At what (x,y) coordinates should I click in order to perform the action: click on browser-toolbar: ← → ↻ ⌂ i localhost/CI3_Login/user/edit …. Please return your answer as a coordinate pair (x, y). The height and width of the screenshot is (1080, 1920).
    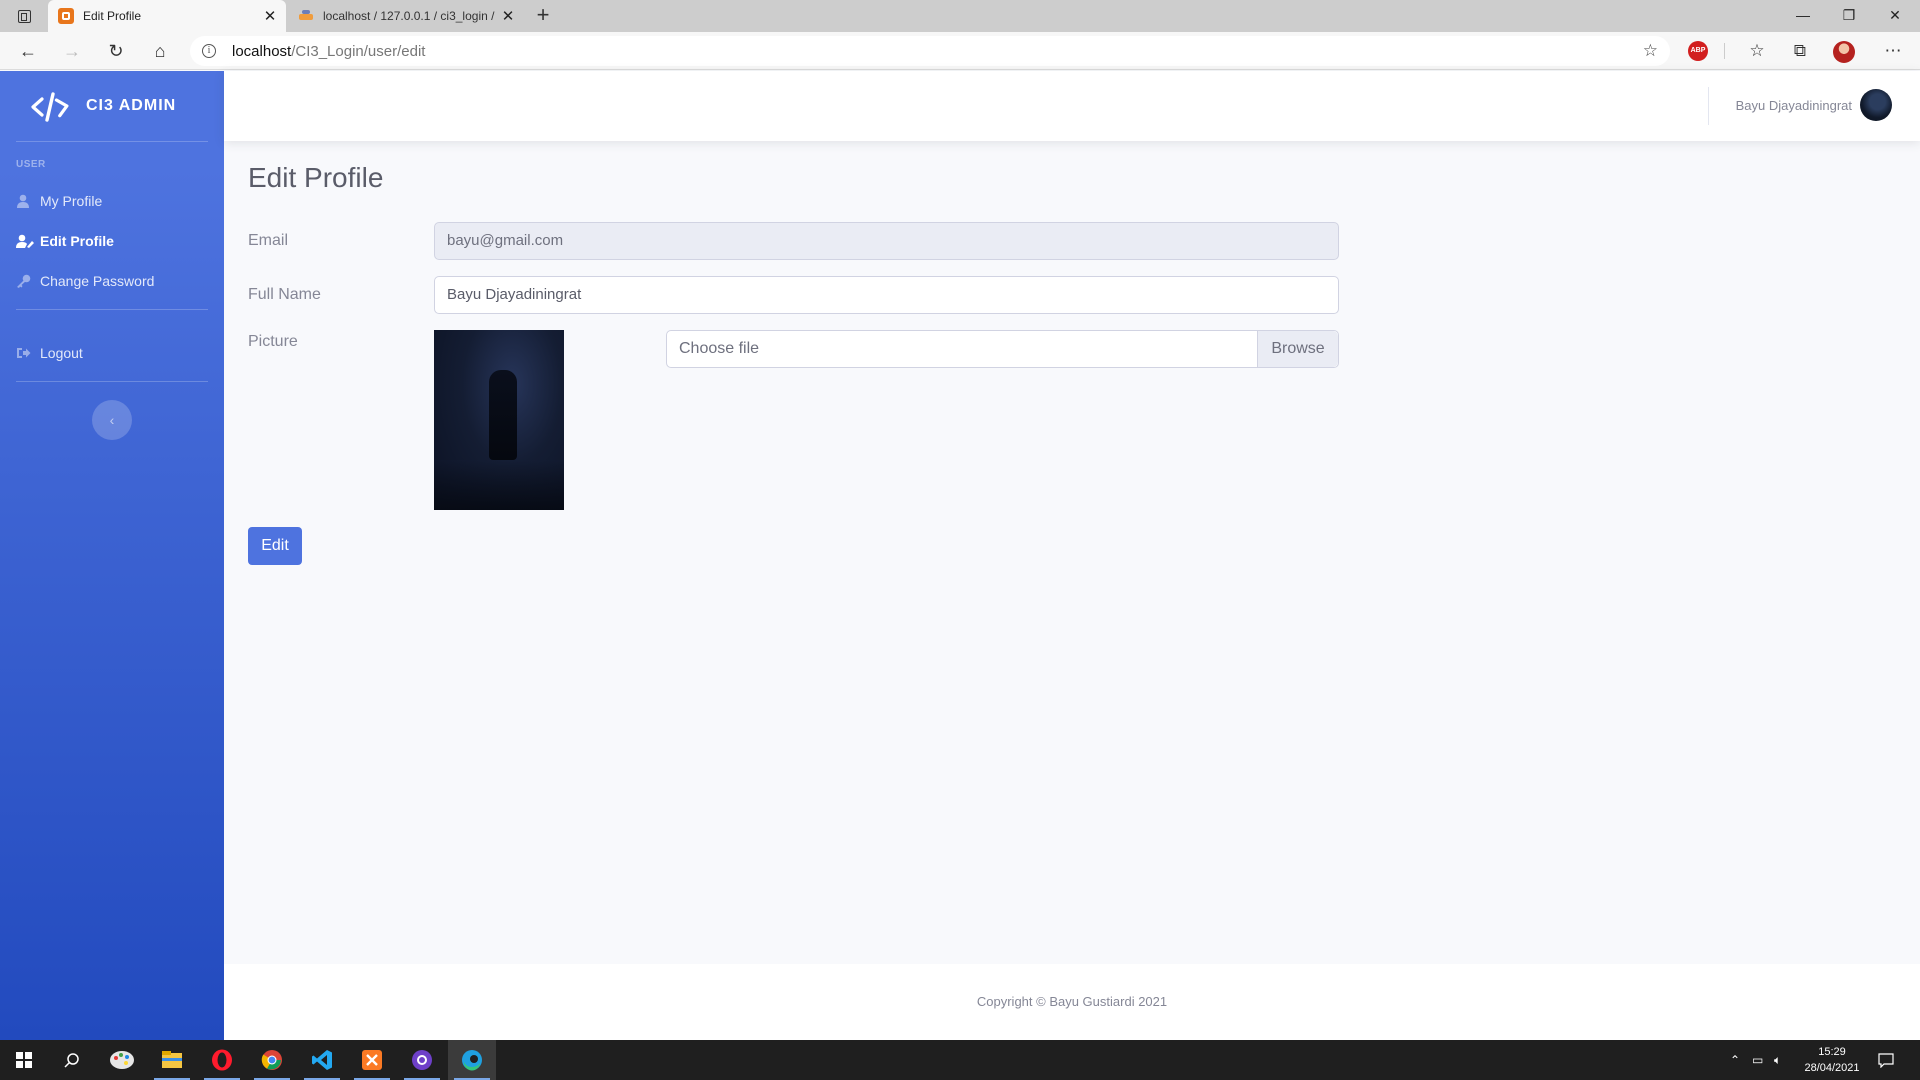
    Looking at the image, I should click on (960, 51).